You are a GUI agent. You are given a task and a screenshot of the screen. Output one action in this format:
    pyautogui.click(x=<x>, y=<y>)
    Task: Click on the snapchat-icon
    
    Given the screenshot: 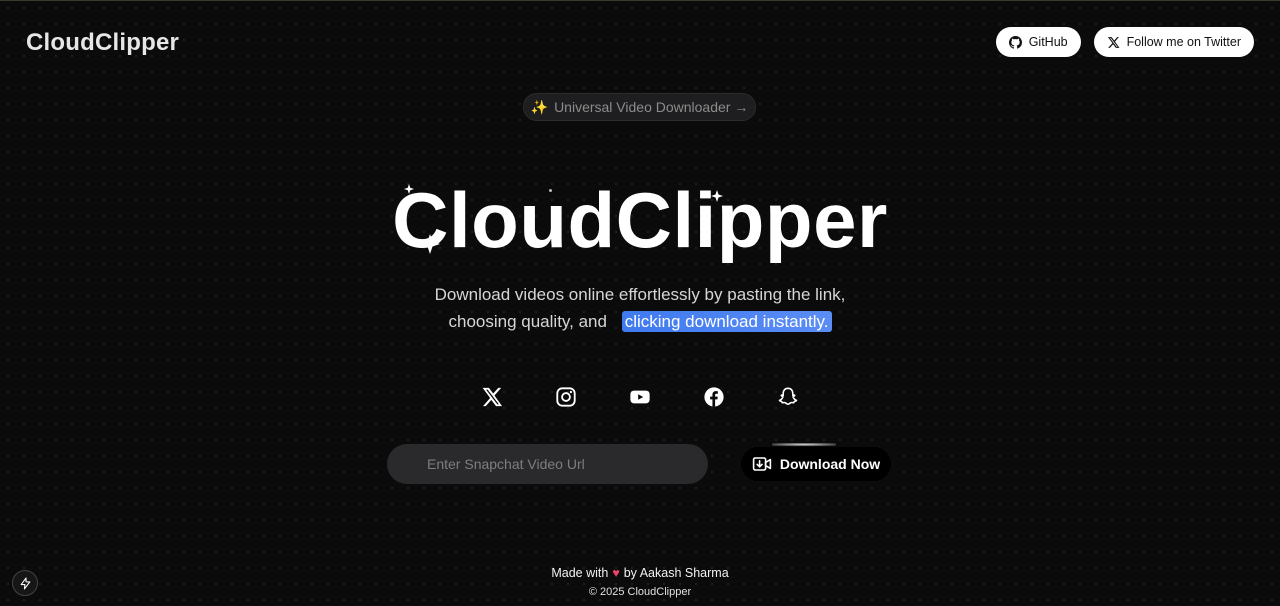 What is the action you would take?
    pyautogui.click(x=787, y=396)
    